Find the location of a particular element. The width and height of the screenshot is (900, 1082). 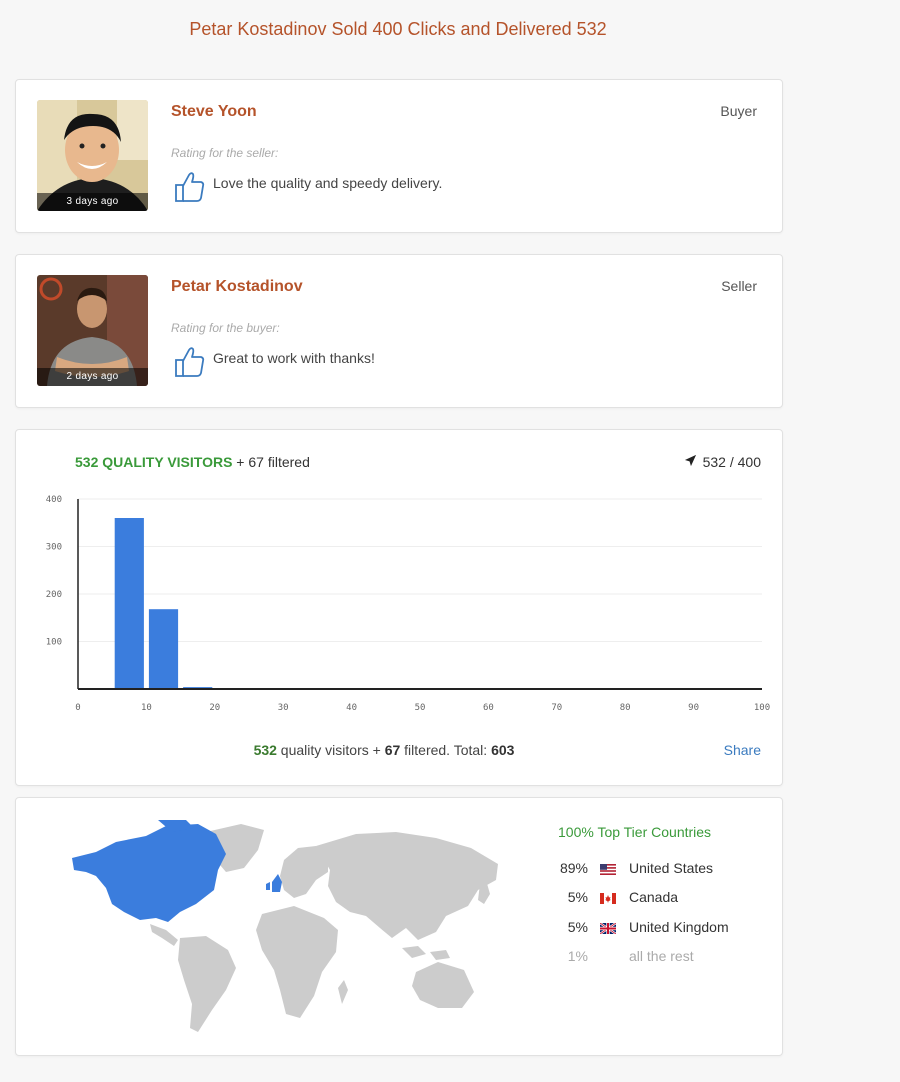

gb-flag-icon is located at coordinates (608, 928).